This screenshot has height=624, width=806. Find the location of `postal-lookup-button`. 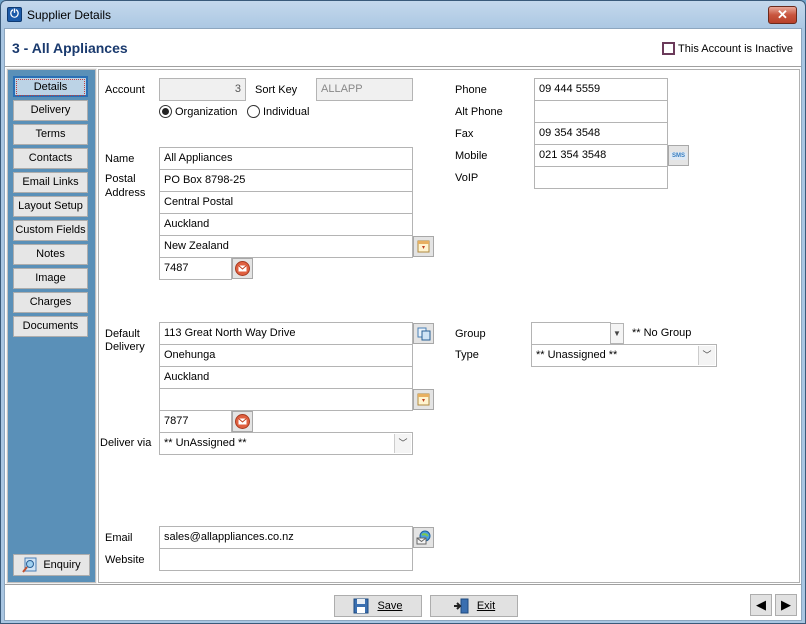

postal-lookup-button is located at coordinates (423, 246).